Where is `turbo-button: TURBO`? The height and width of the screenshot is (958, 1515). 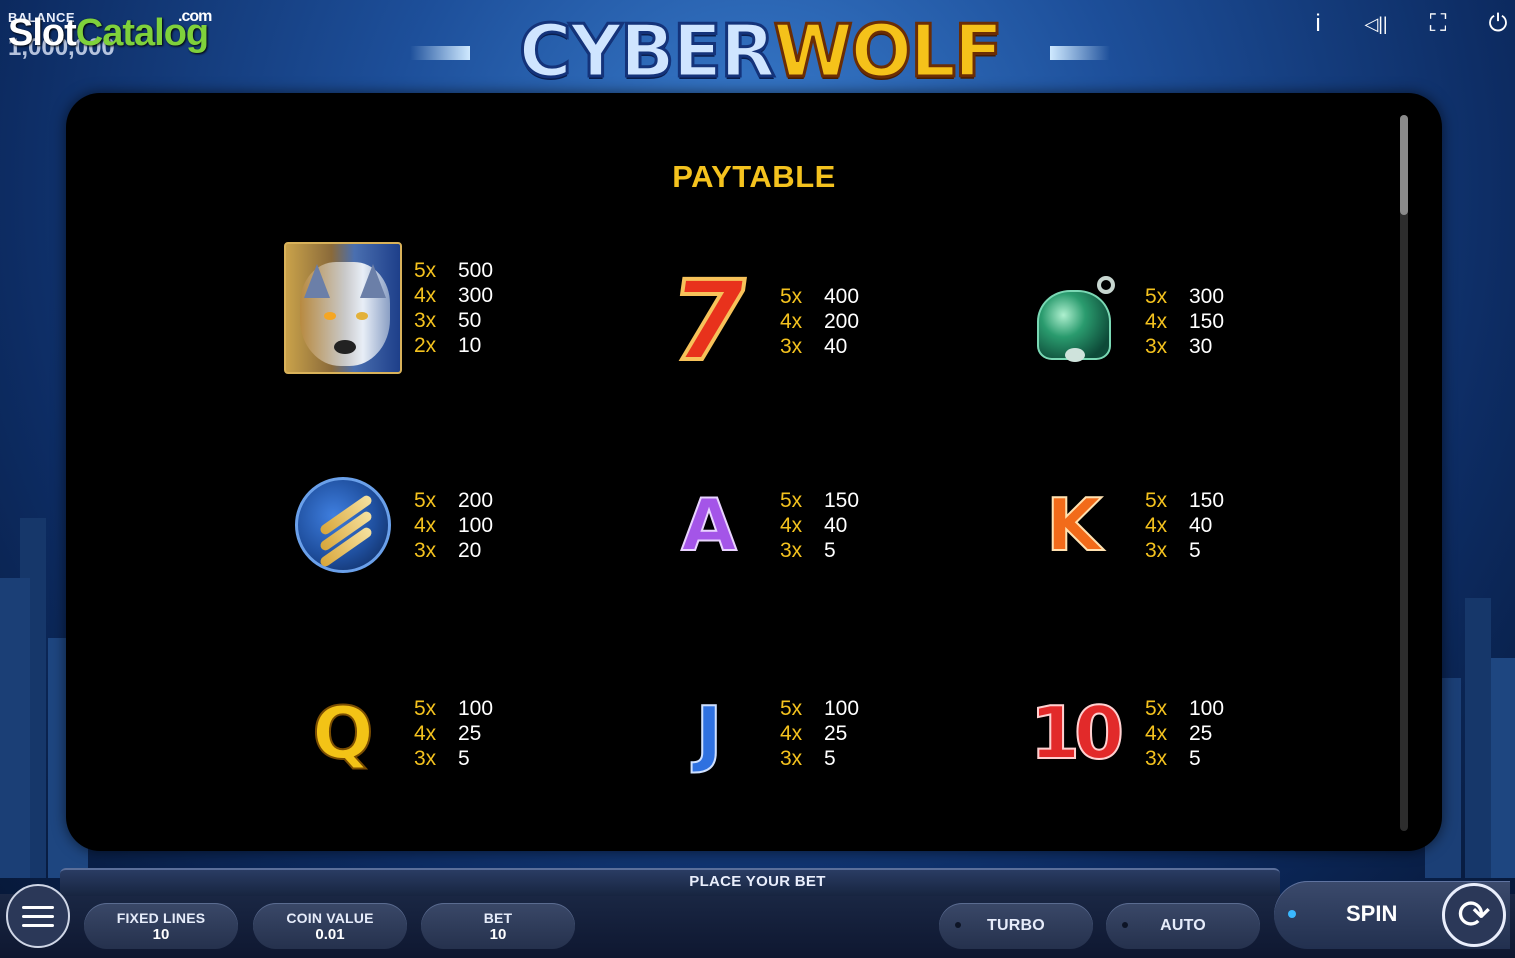
turbo-button: TURBO is located at coordinates (1016, 926).